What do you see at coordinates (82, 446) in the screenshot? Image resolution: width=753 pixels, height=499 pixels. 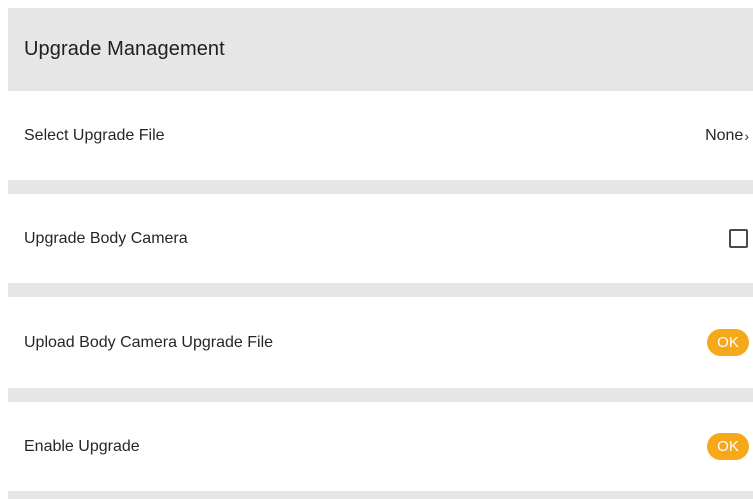 I see `enable-upgrade-label: Enable Upgrade` at bounding box center [82, 446].